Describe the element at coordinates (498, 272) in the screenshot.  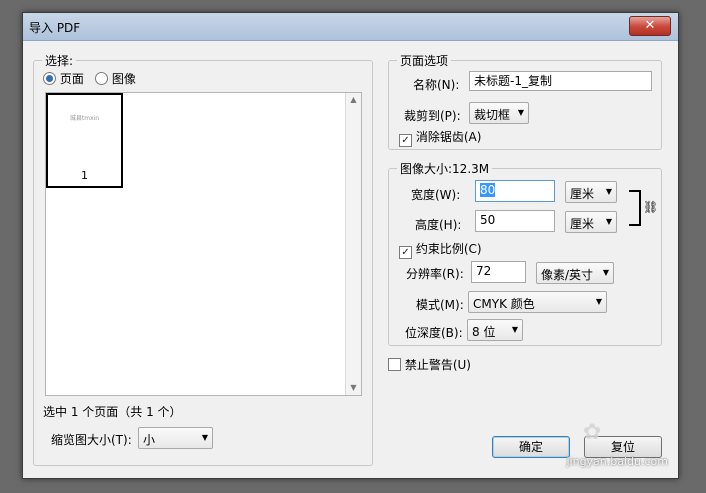
I see `resolution-input: 72` at that location.